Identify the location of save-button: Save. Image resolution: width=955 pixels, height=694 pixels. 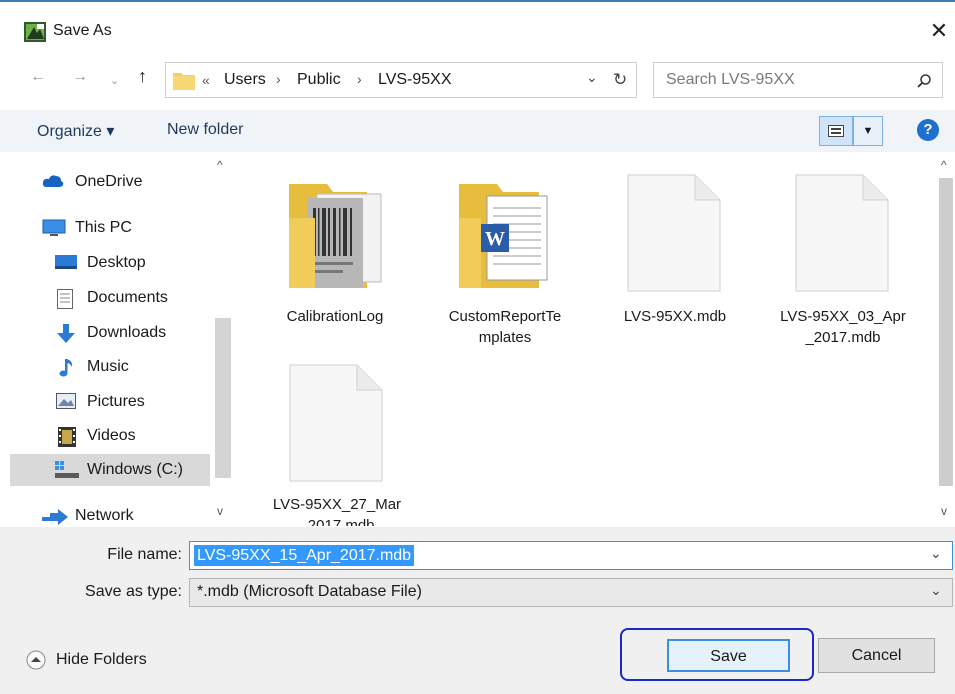
(728, 655).